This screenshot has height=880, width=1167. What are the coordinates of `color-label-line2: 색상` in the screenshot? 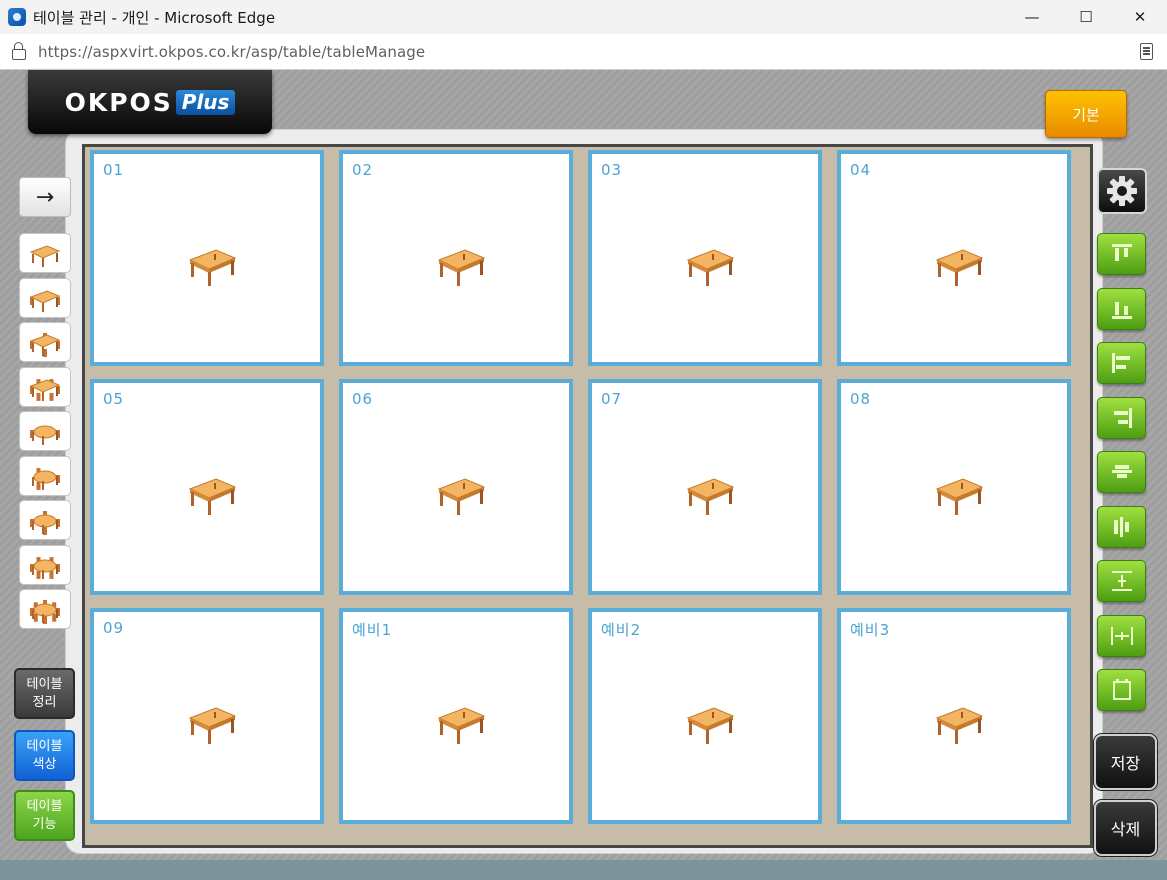 It's located at (44, 764).